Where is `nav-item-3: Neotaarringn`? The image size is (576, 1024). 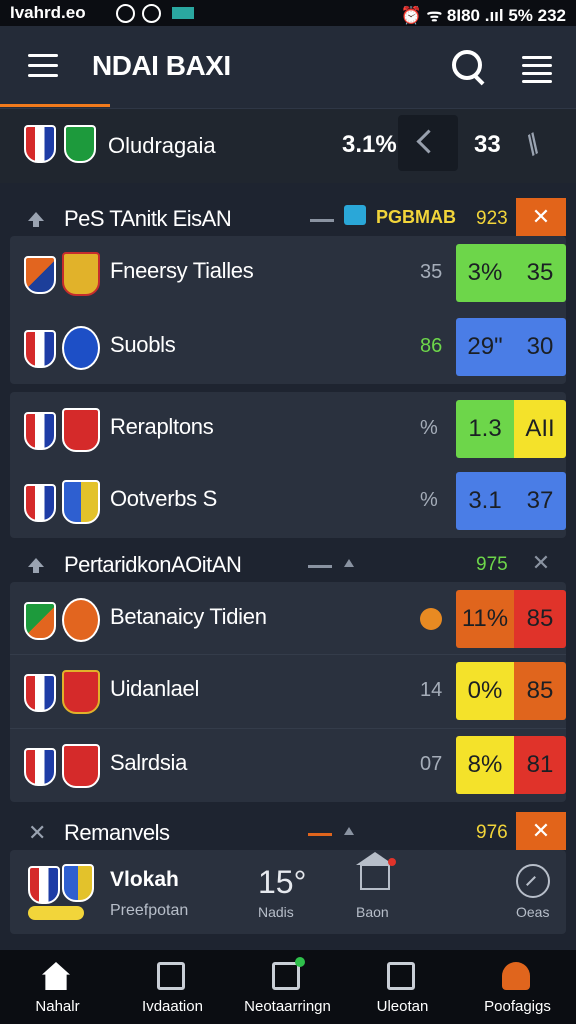 nav-item-3: Neotaarringn is located at coordinates (287, 987).